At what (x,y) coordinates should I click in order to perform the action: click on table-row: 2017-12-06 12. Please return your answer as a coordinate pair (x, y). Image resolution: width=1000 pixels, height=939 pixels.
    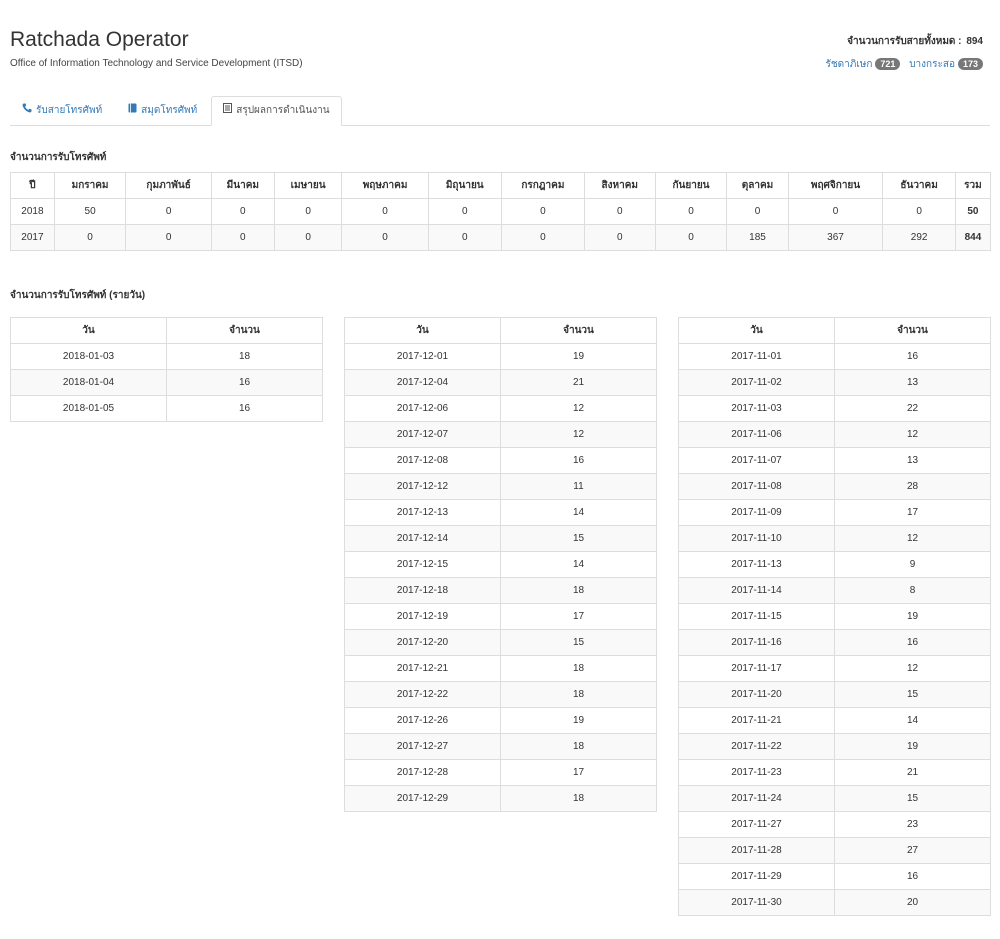
    Looking at the image, I should click on (500, 408).